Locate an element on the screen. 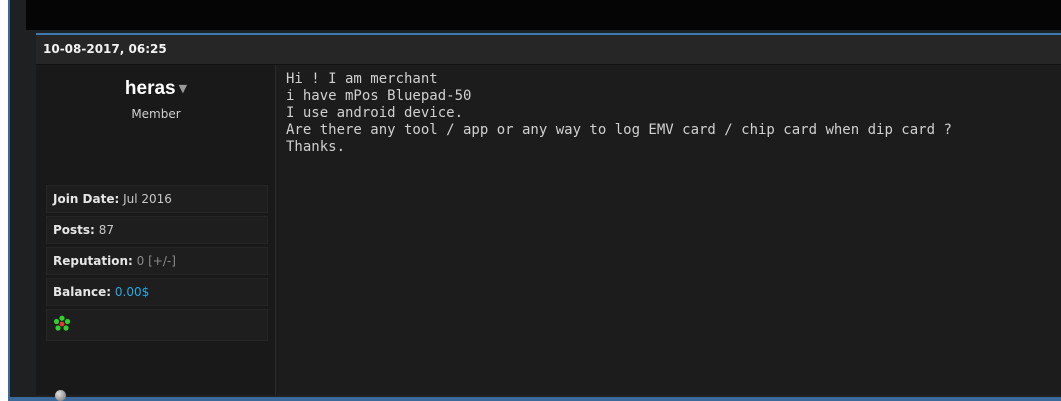 This screenshot has width=1061, height=401. message-line: Thanks. is located at coordinates (316, 147).